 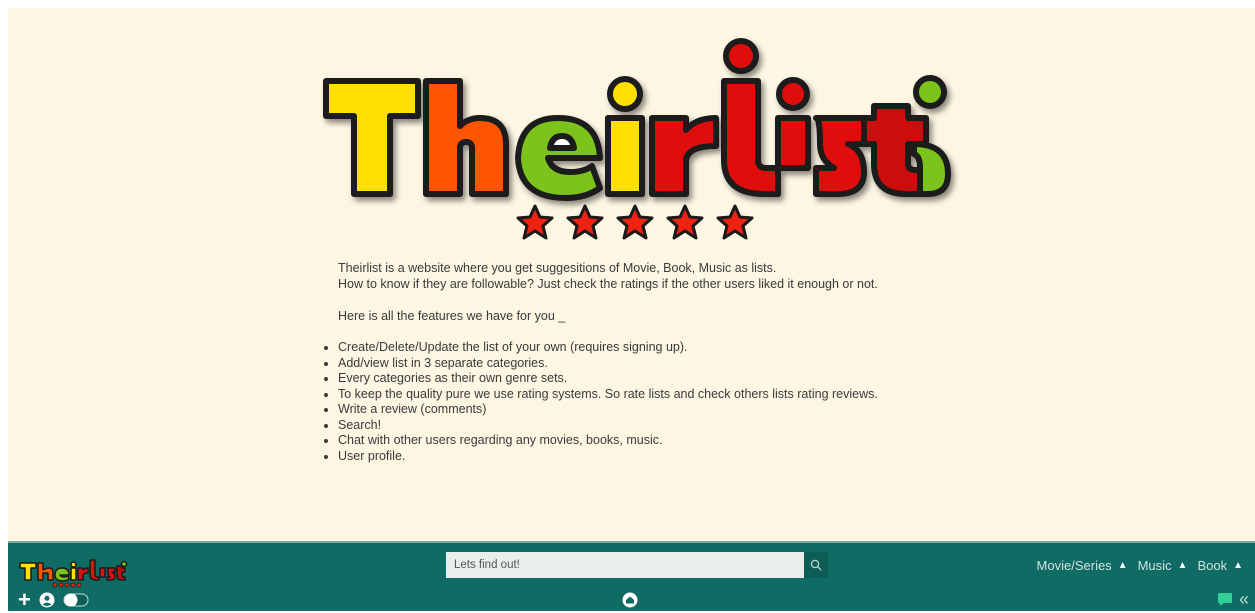 I want to click on search-bar, so click(x=637, y=565).